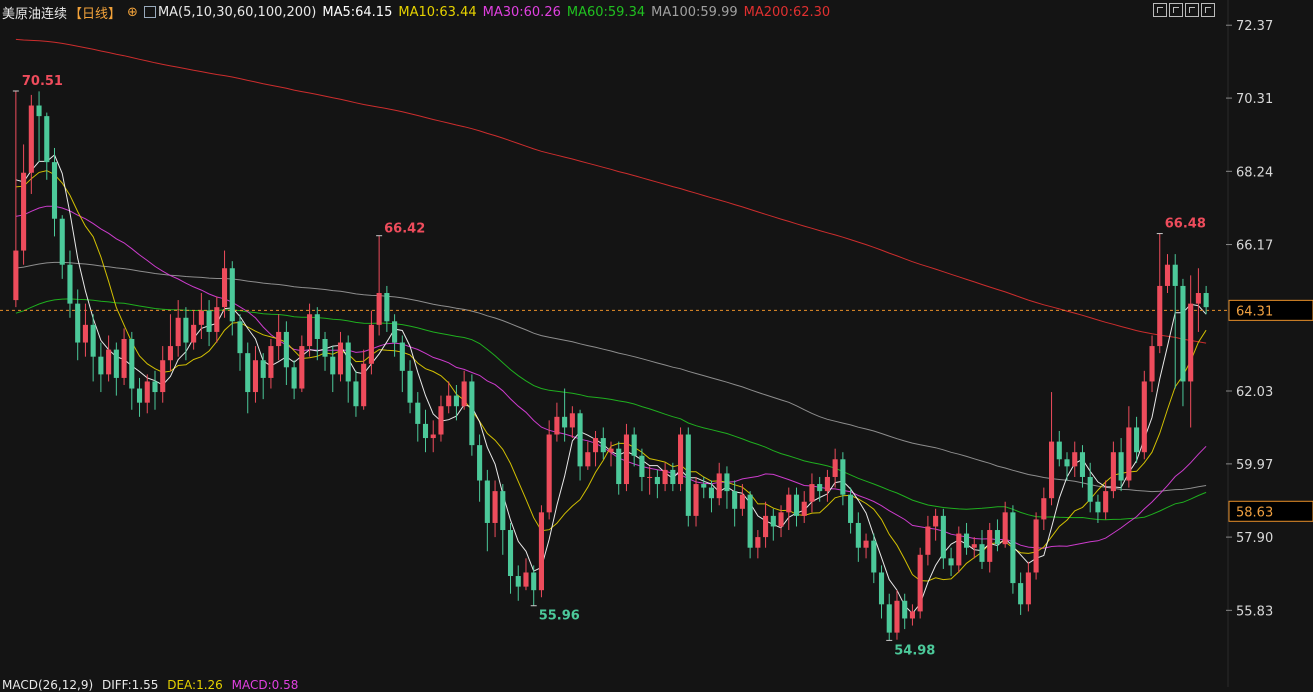 The image size is (1313, 692). Describe the element at coordinates (132, 12) in the screenshot. I see `crosshair-icon: ⊕` at that location.